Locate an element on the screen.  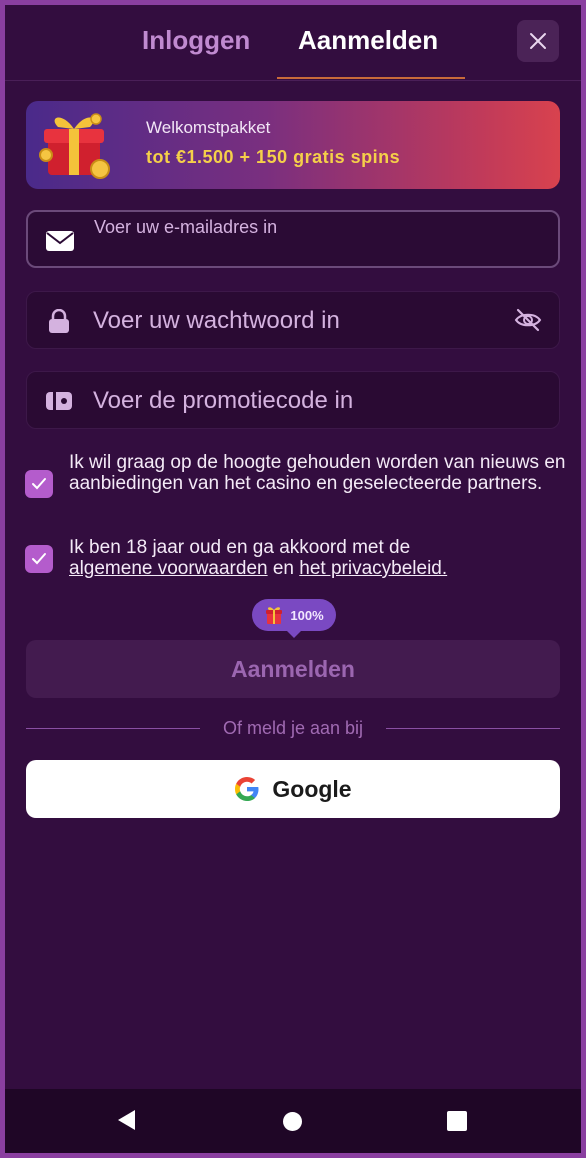
bonus-percentage: 100% is located at coordinates (307, 615).